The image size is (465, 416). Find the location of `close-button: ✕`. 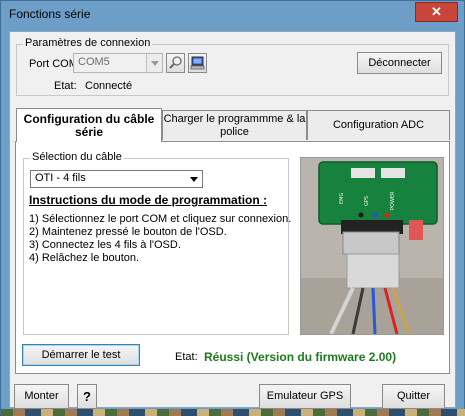

close-button: ✕ is located at coordinates (436, 12).